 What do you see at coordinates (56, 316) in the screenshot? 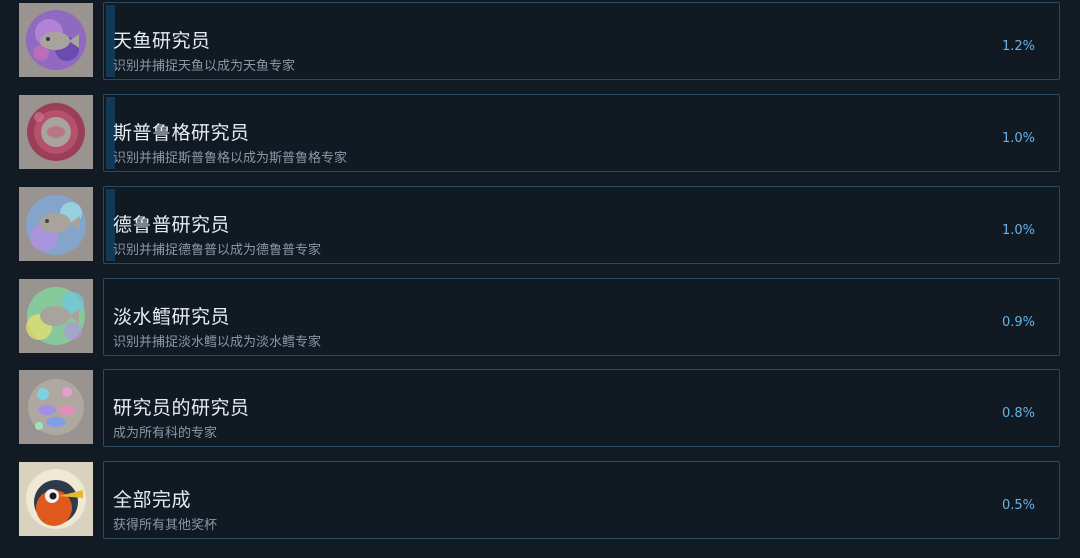
I see `freshwater-cod-icon` at bounding box center [56, 316].